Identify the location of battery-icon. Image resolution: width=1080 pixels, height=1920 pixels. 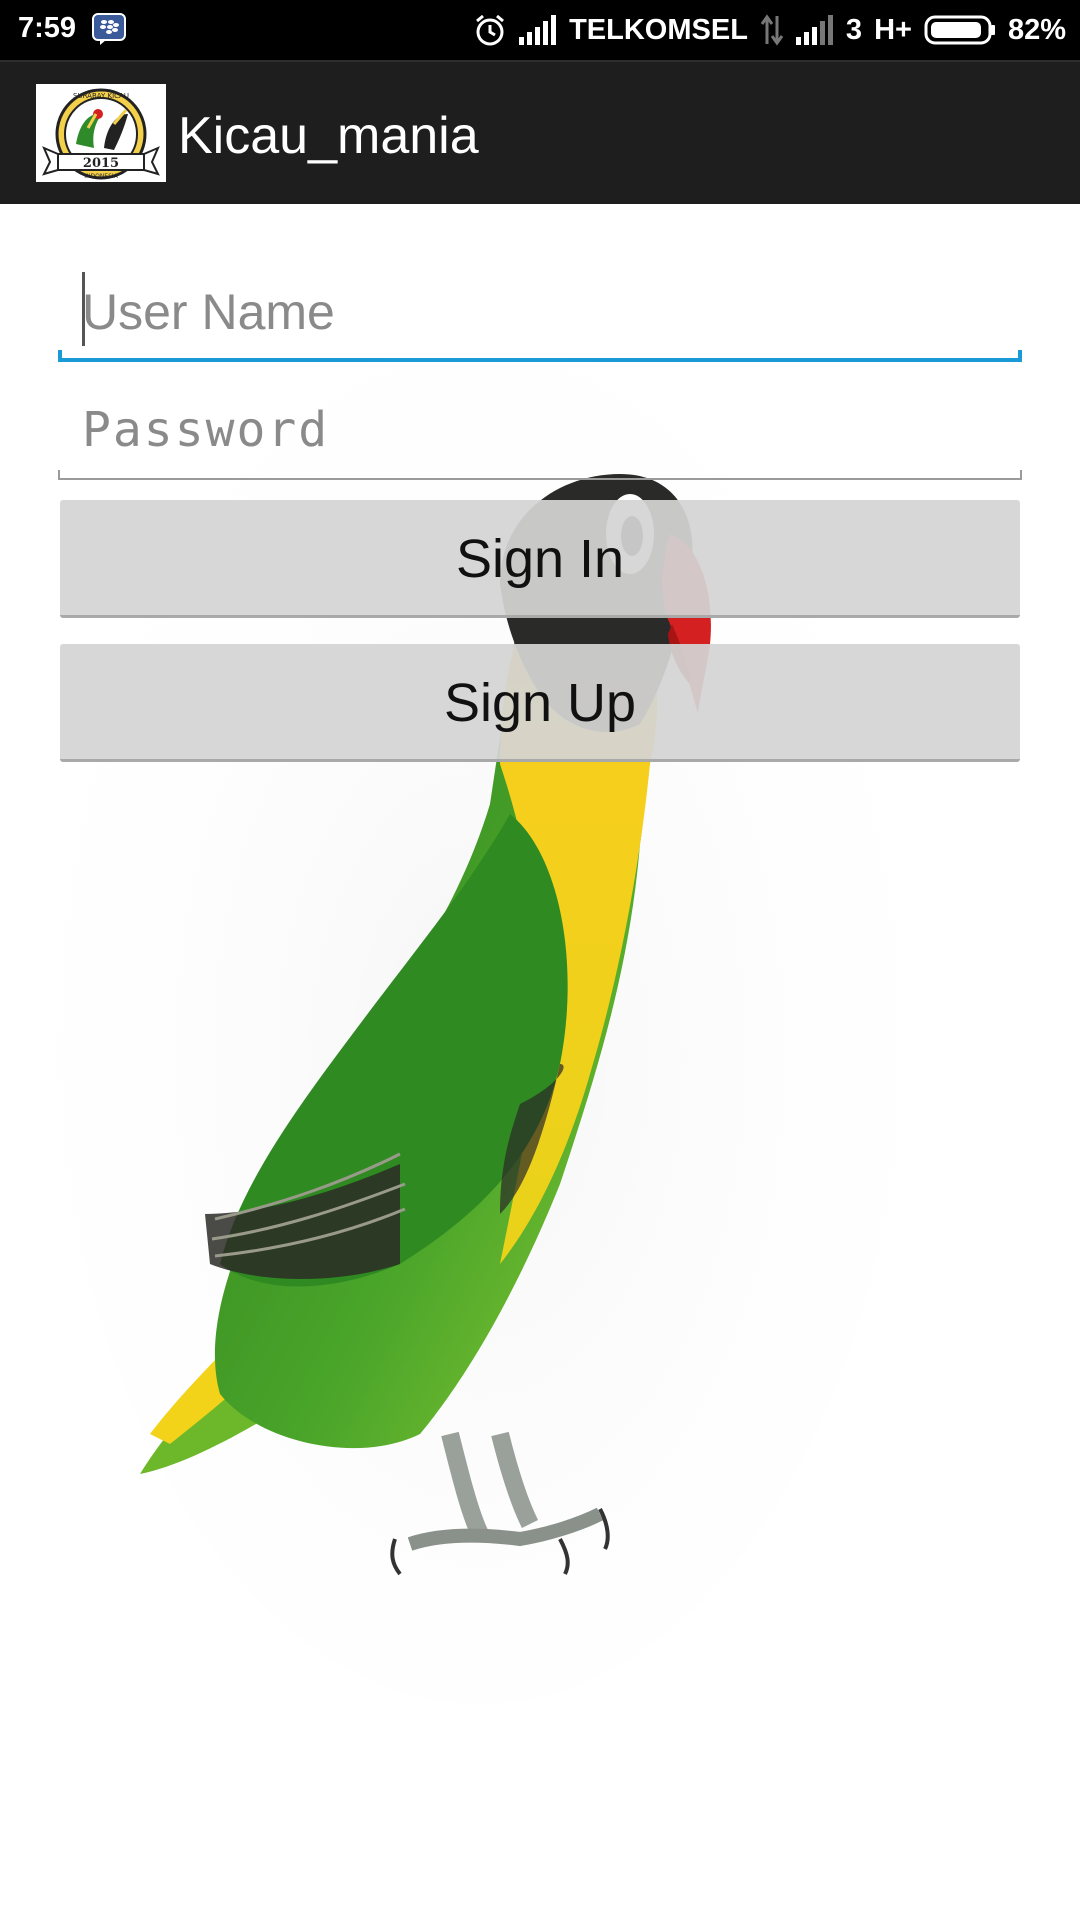
(959, 30).